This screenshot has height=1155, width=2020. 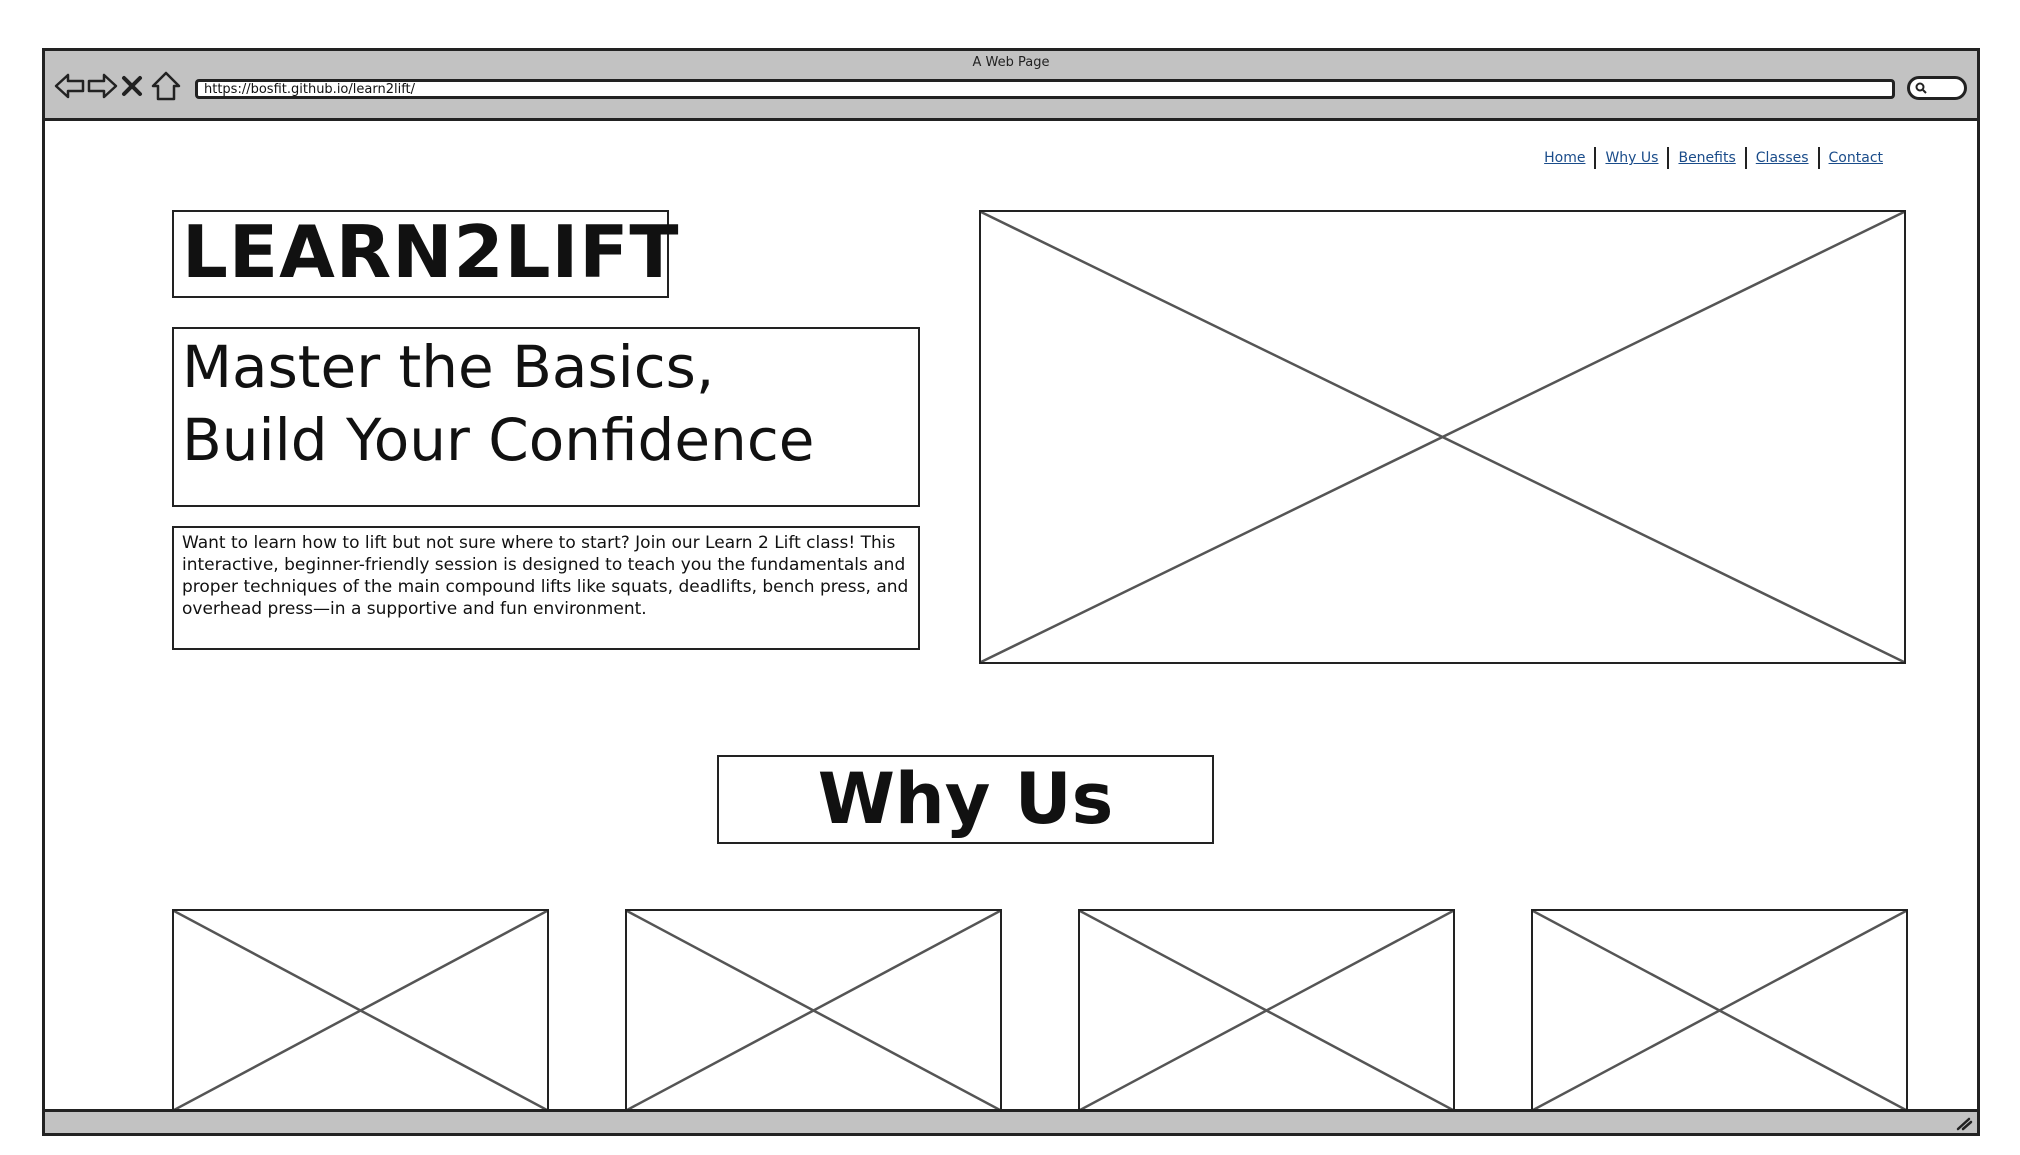 I want to click on window-title: A Web Page, so click(x=1011, y=62).